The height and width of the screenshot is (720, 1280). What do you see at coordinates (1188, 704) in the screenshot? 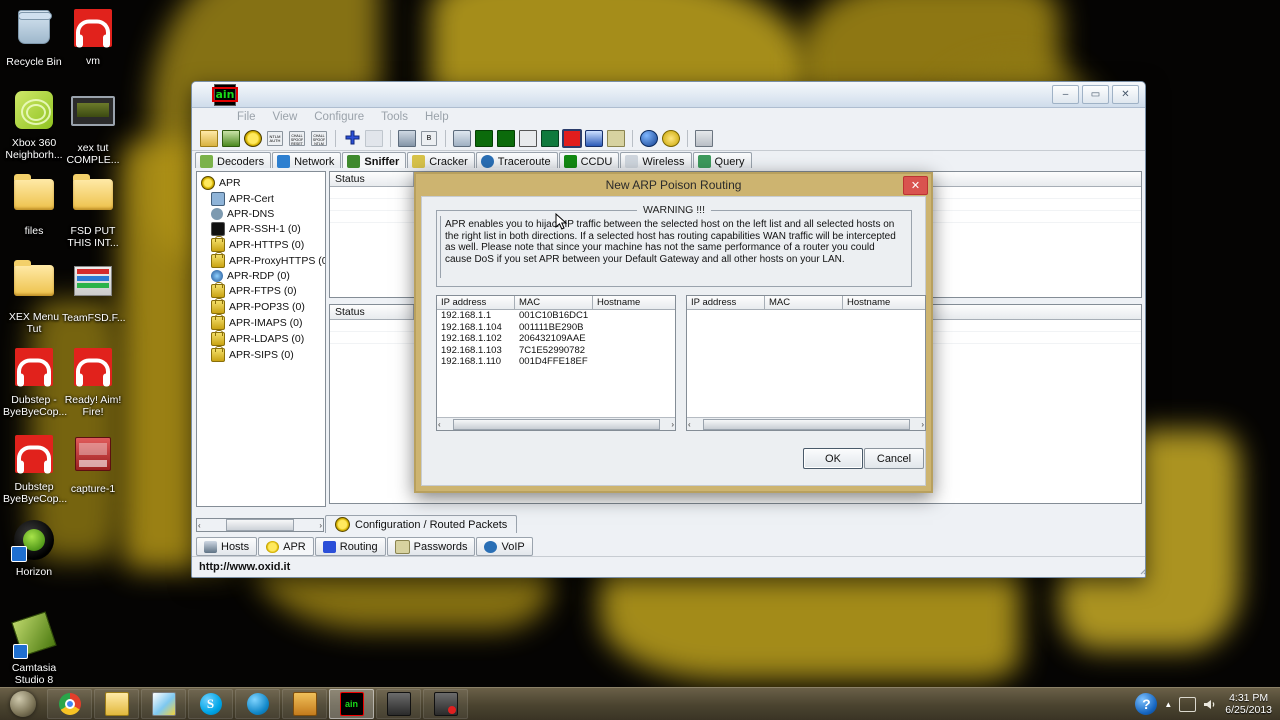
I see `network-icon` at bounding box center [1188, 704].